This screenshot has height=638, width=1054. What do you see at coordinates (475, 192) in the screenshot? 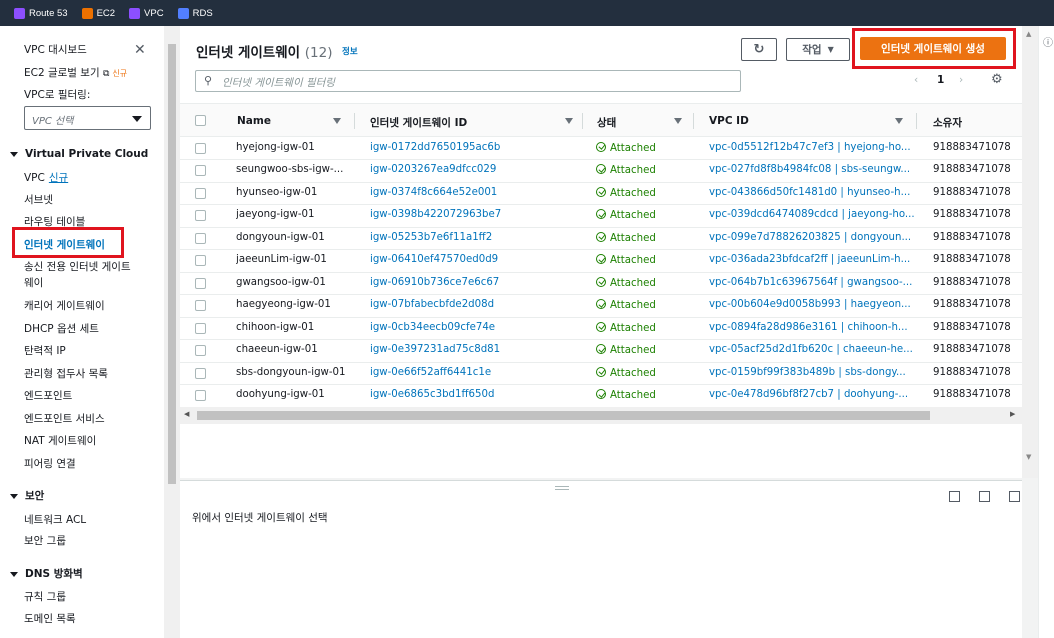
I see `cell-igw-id: igw-0374f8c664e52e001` at bounding box center [475, 192].